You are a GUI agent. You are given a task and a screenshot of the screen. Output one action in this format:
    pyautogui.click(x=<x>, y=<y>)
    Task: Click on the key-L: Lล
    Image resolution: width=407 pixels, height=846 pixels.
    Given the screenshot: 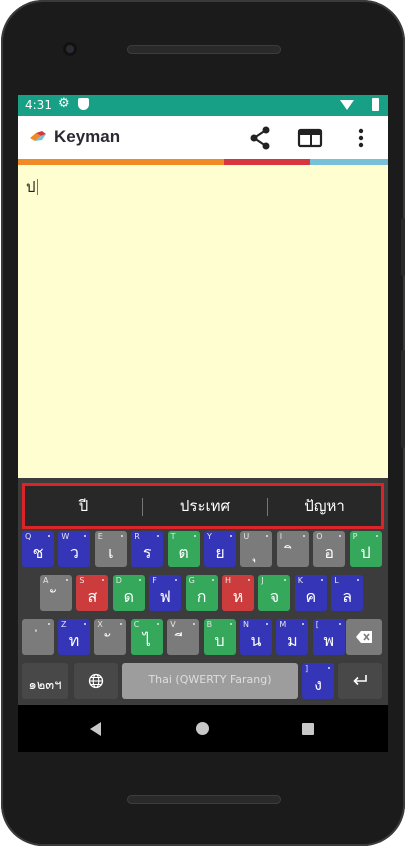 What is the action you would take?
    pyautogui.click(x=347, y=593)
    